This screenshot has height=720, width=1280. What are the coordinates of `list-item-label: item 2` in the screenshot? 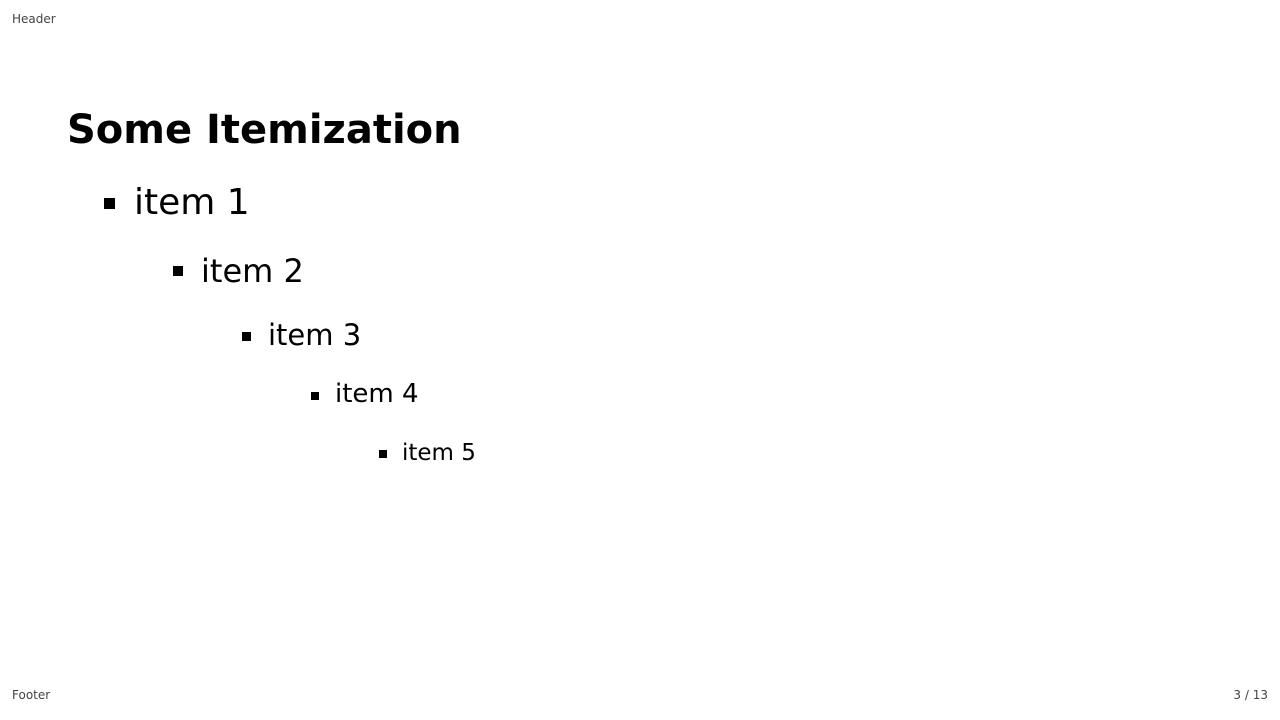 It's located at (252, 271).